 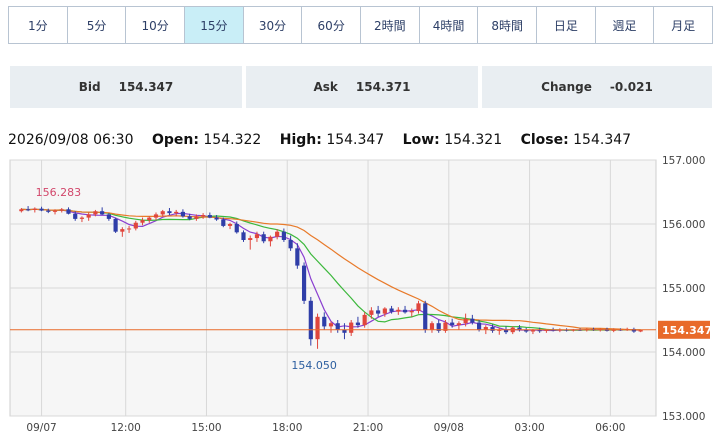 What do you see at coordinates (314, 365) in the screenshot?
I see `trough-annotation: 154.050` at bounding box center [314, 365].